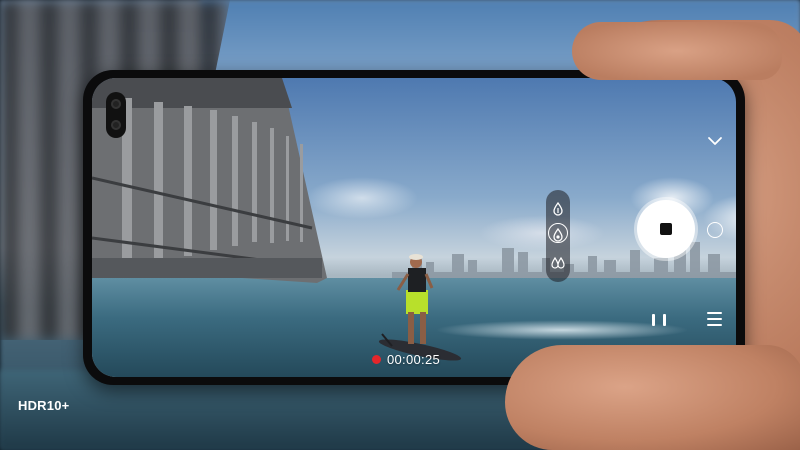  I want to click on thumb, so click(652, 397).